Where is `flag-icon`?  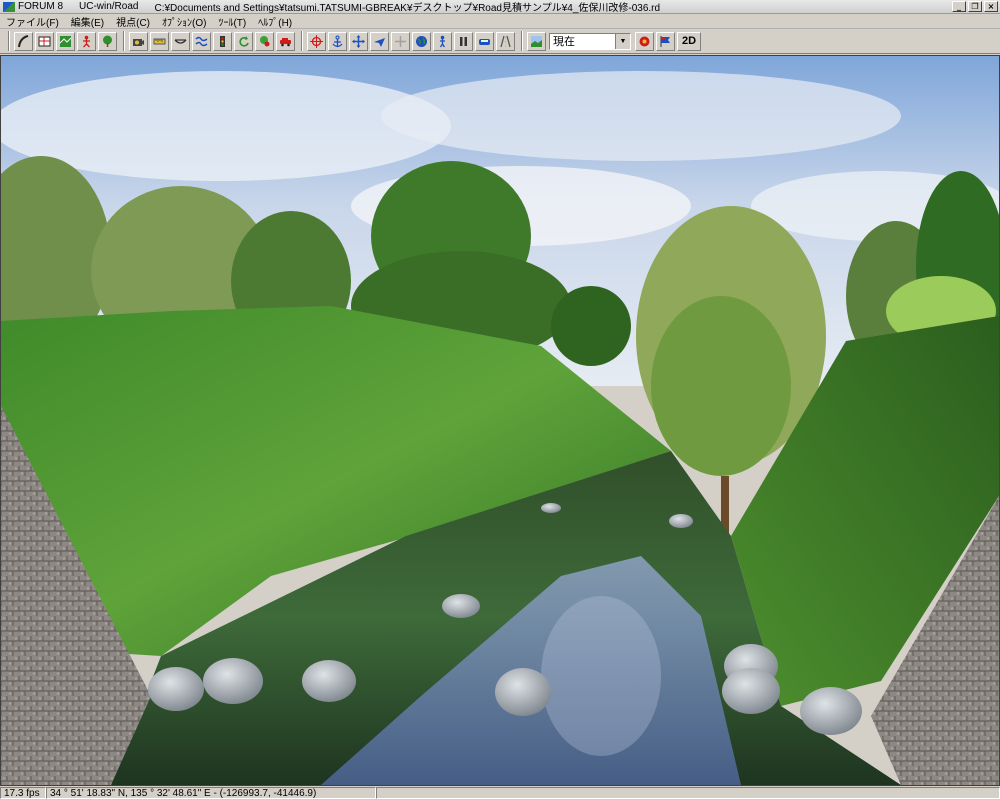
flag-icon is located at coordinates (665, 41).